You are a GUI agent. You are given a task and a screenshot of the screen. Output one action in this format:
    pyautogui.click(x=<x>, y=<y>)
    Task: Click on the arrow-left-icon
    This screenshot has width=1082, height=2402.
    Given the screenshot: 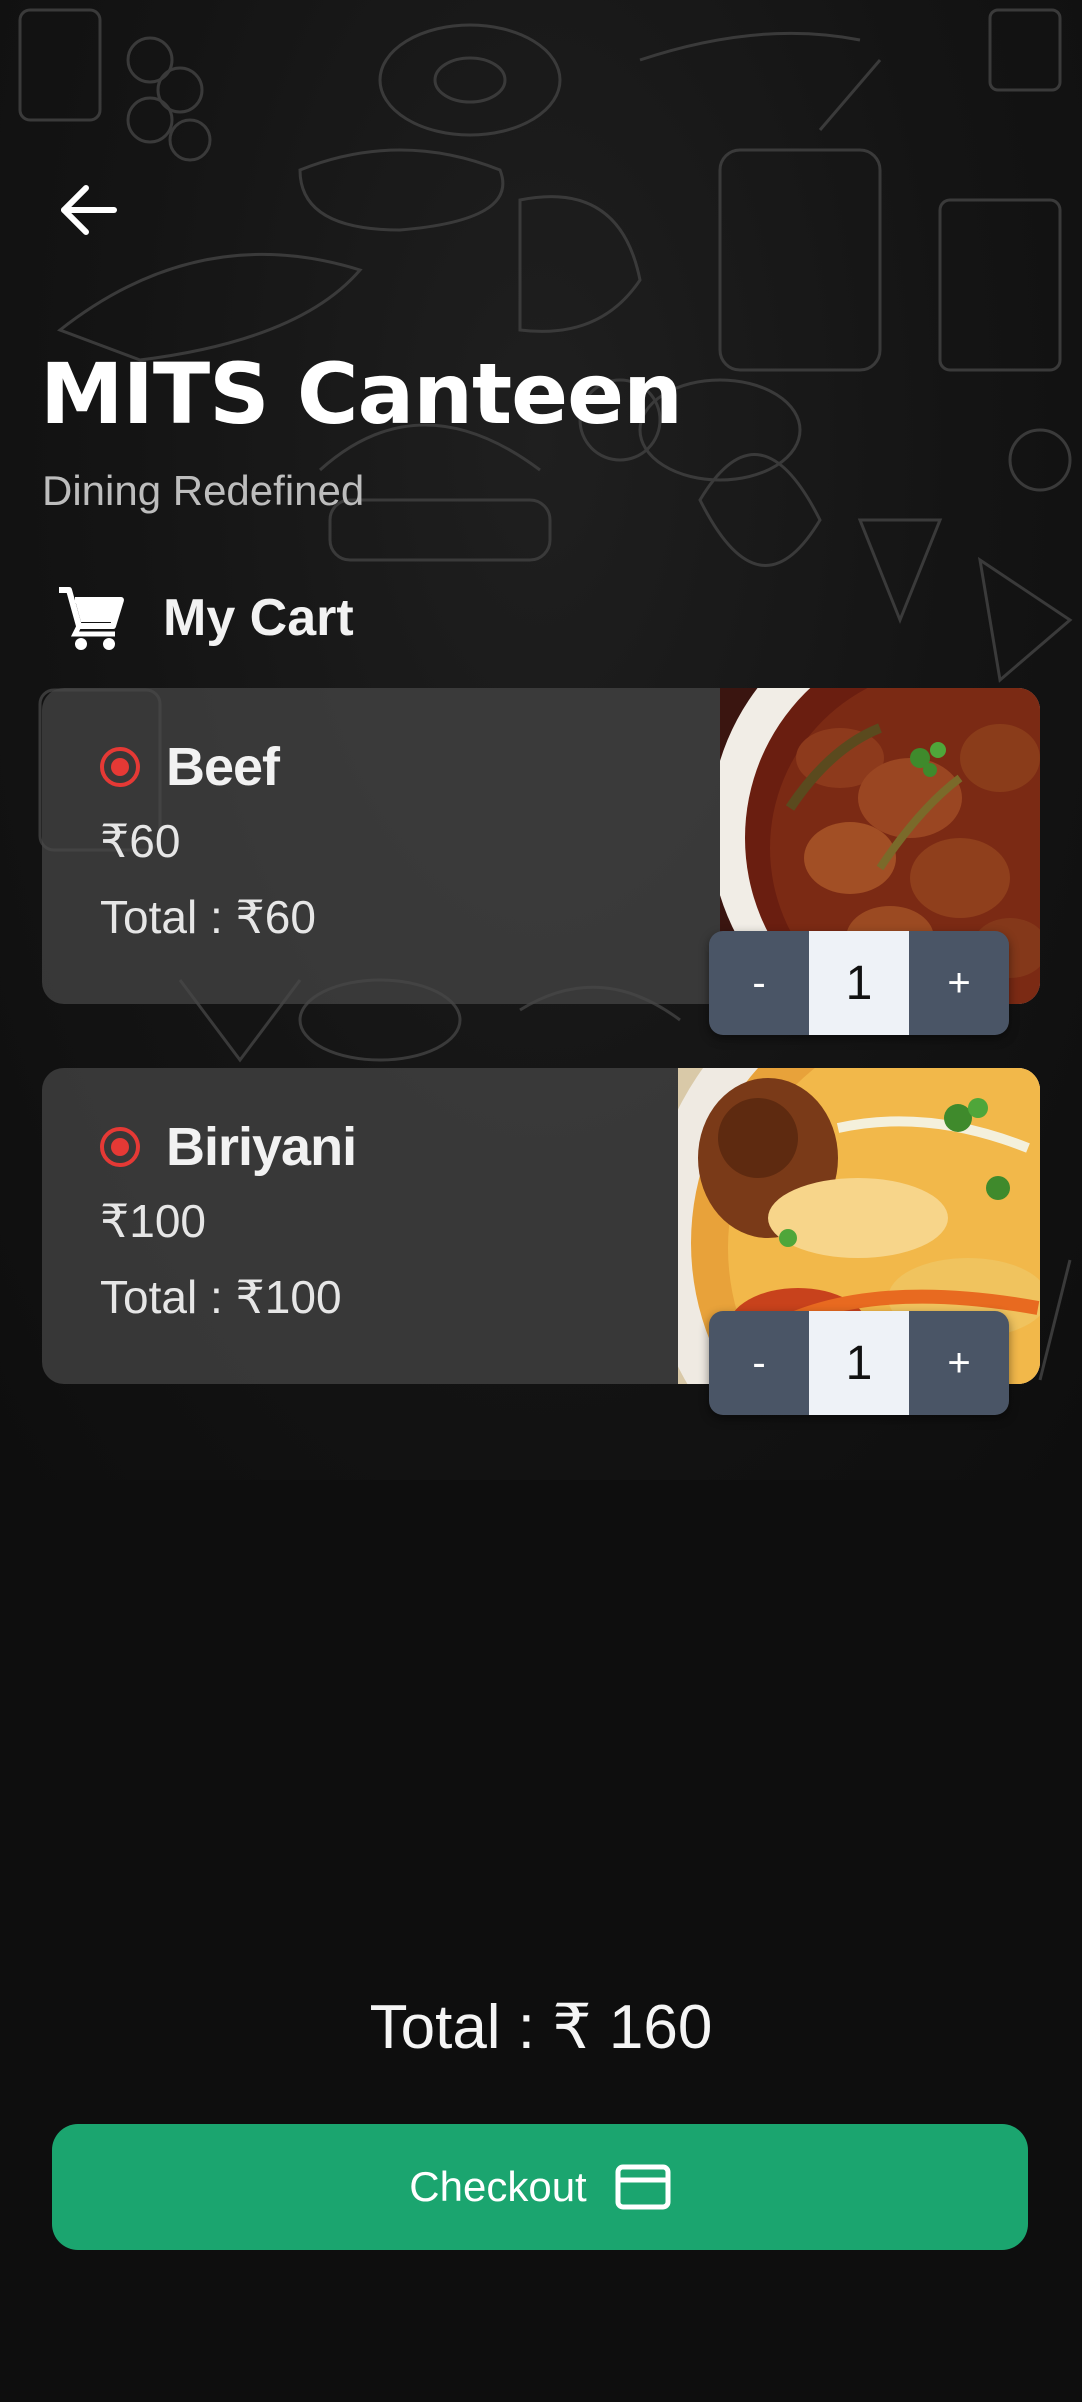 What is the action you would take?
    pyautogui.click(x=89, y=210)
    